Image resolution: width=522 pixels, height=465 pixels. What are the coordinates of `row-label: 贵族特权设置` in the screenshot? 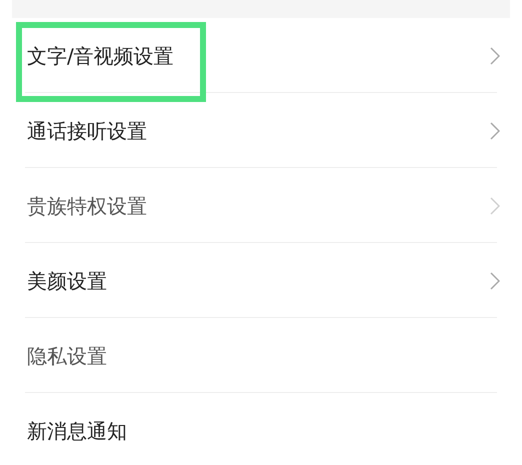 It's located at (87, 206).